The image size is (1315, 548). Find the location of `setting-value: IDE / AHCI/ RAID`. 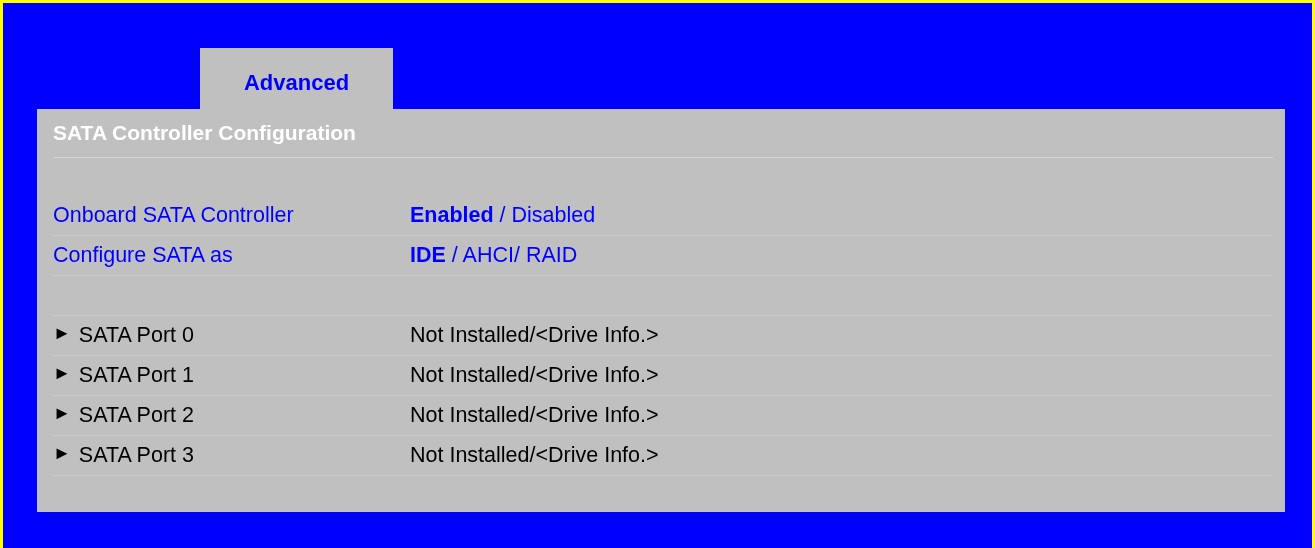

setting-value: IDE / AHCI/ RAID is located at coordinates (494, 255).